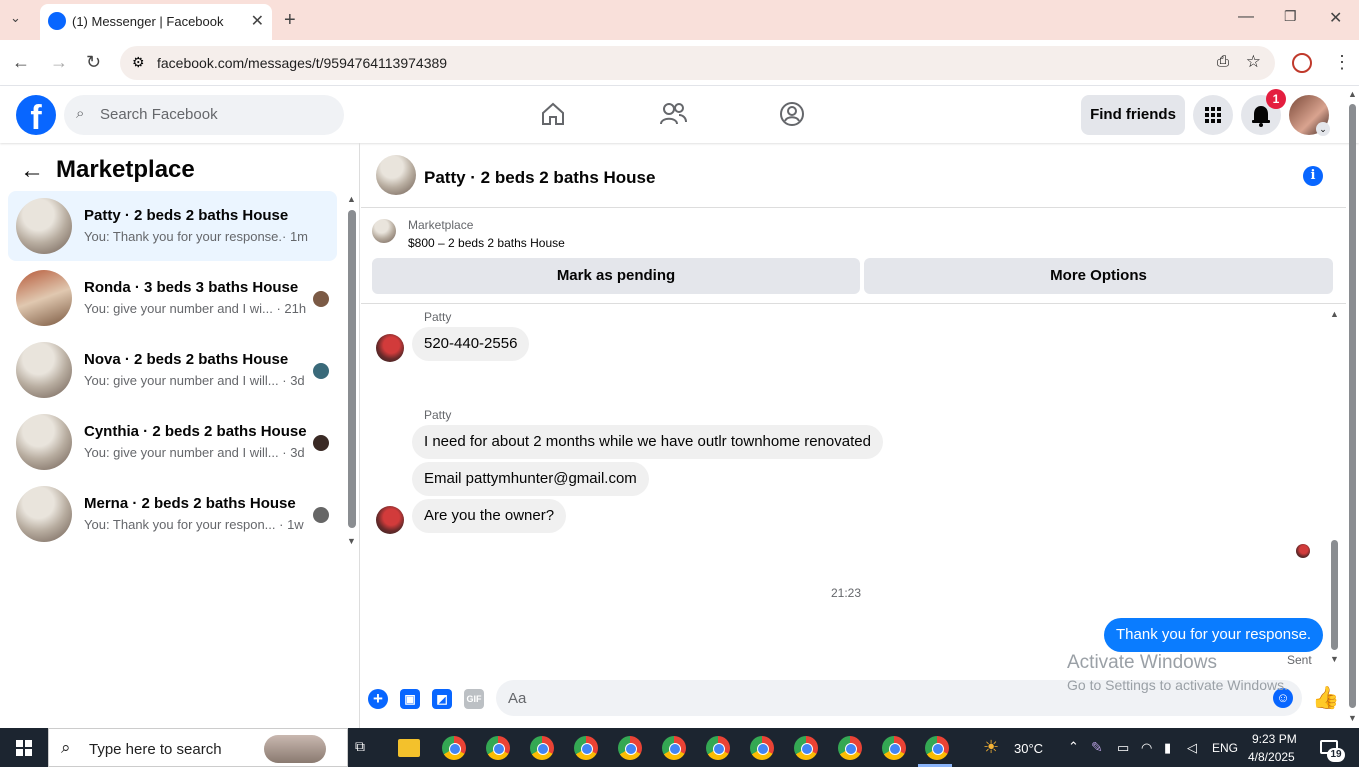 This screenshot has height=767, width=1359. What do you see at coordinates (15, 18) in the screenshot?
I see `tab-list-icon: ⌄` at bounding box center [15, 18].